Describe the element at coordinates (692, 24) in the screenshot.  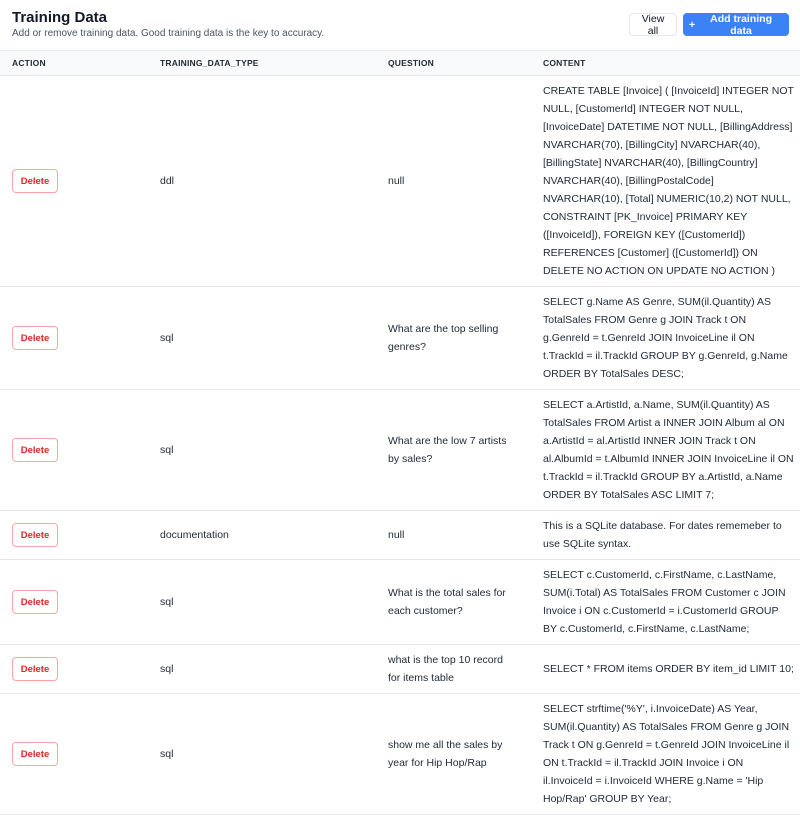
I see `plus-icon: +` at that location.